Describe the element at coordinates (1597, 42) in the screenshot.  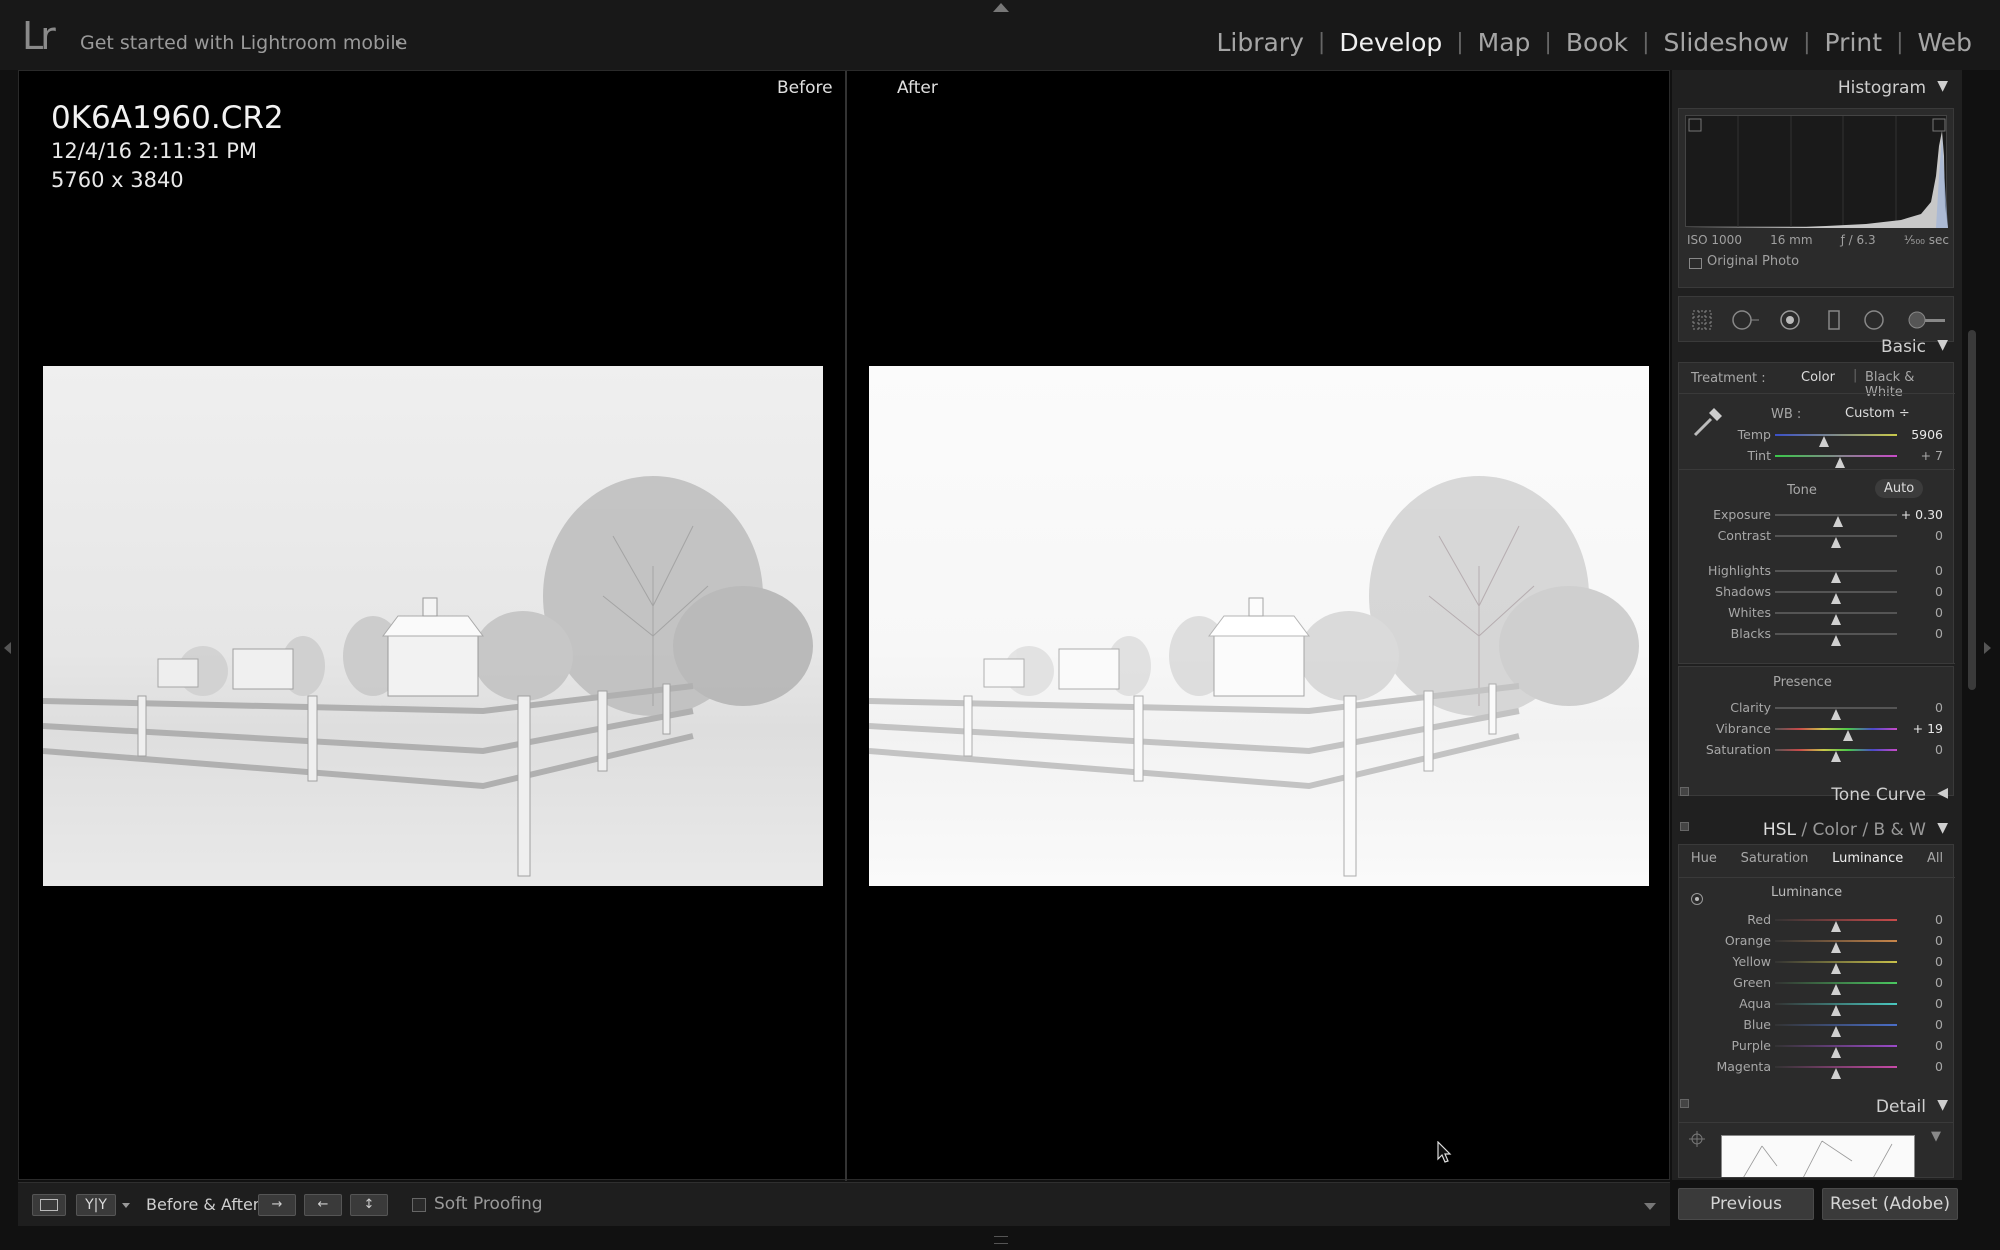
I see `module-book: Book` at that location.